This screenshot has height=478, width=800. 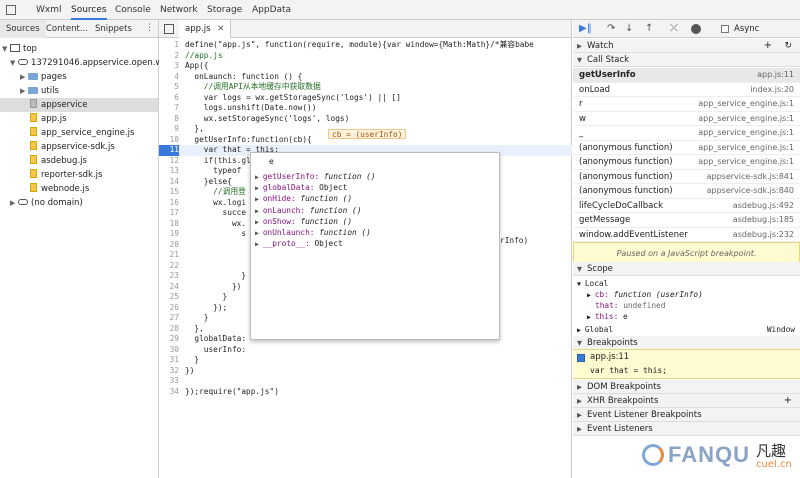 I want to click on call-stack-frame: getUserInfo app.js:11, so click(x=686, y=75).